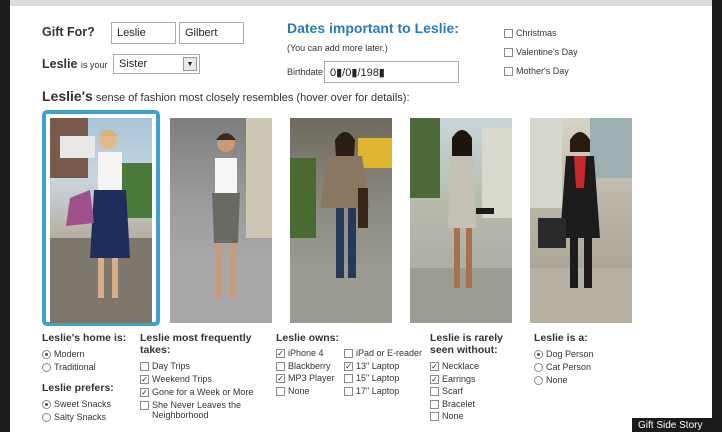  I want to click on relation-select: Sister ▼, so click(156, 64).